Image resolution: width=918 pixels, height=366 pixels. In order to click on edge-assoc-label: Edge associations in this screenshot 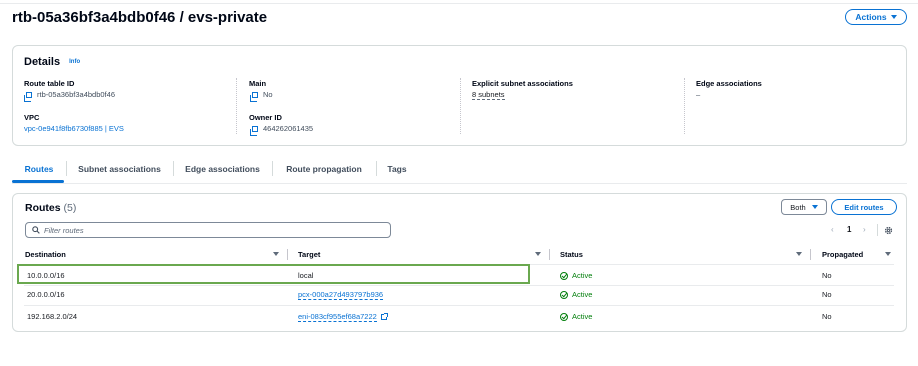, I will do `click(729, 83)`.